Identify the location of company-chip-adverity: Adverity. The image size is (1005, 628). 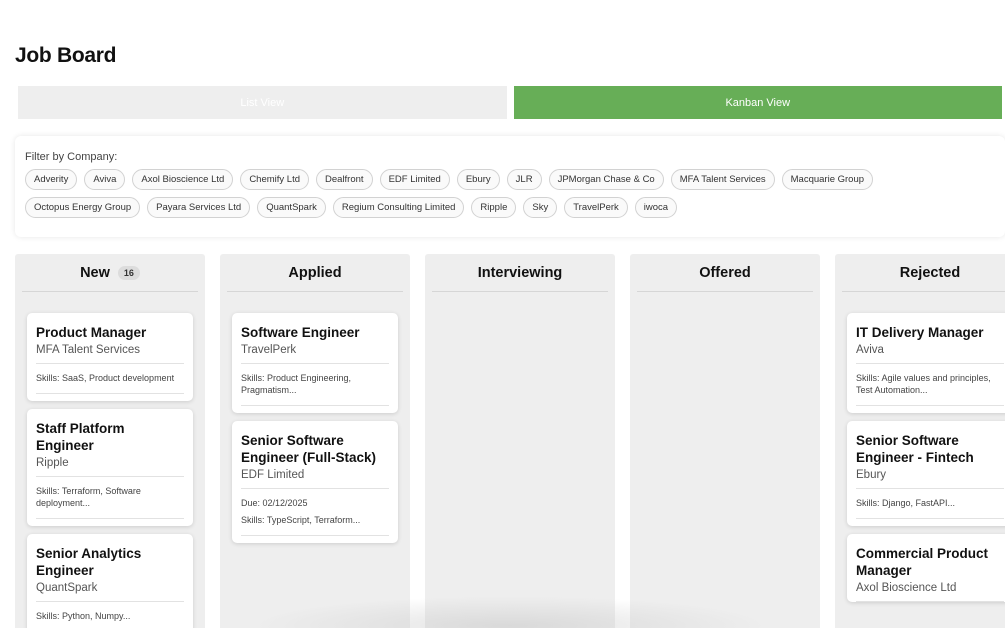
(51, 179).